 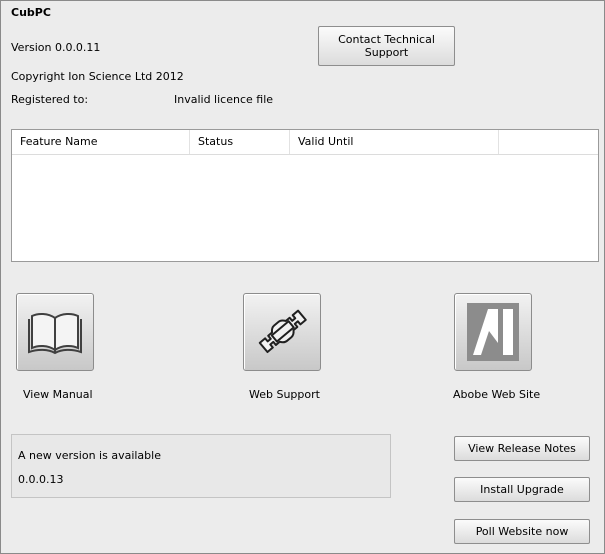 I want to click on view-manual-button, so click(x=55, y=332).